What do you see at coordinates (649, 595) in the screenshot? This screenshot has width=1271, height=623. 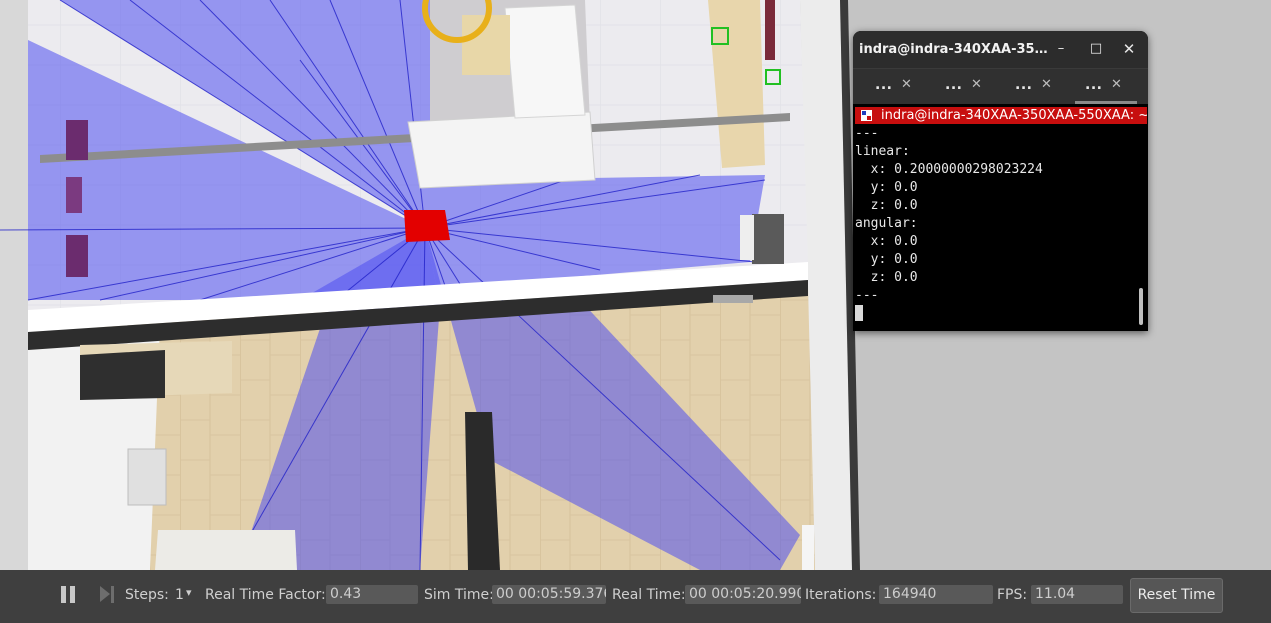 I see `real-time-label: Real Time:` at bounding box center [649, 595].